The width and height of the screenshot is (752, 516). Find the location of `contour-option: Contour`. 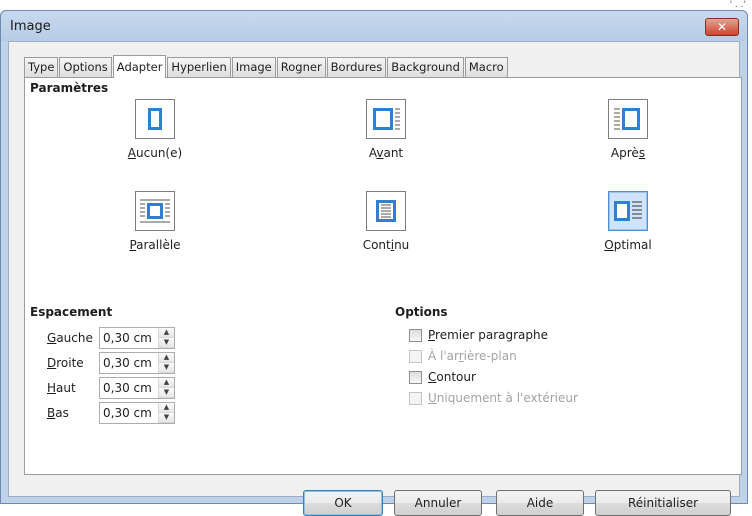

contour-option: Contour is located at coordinates (442, 377).